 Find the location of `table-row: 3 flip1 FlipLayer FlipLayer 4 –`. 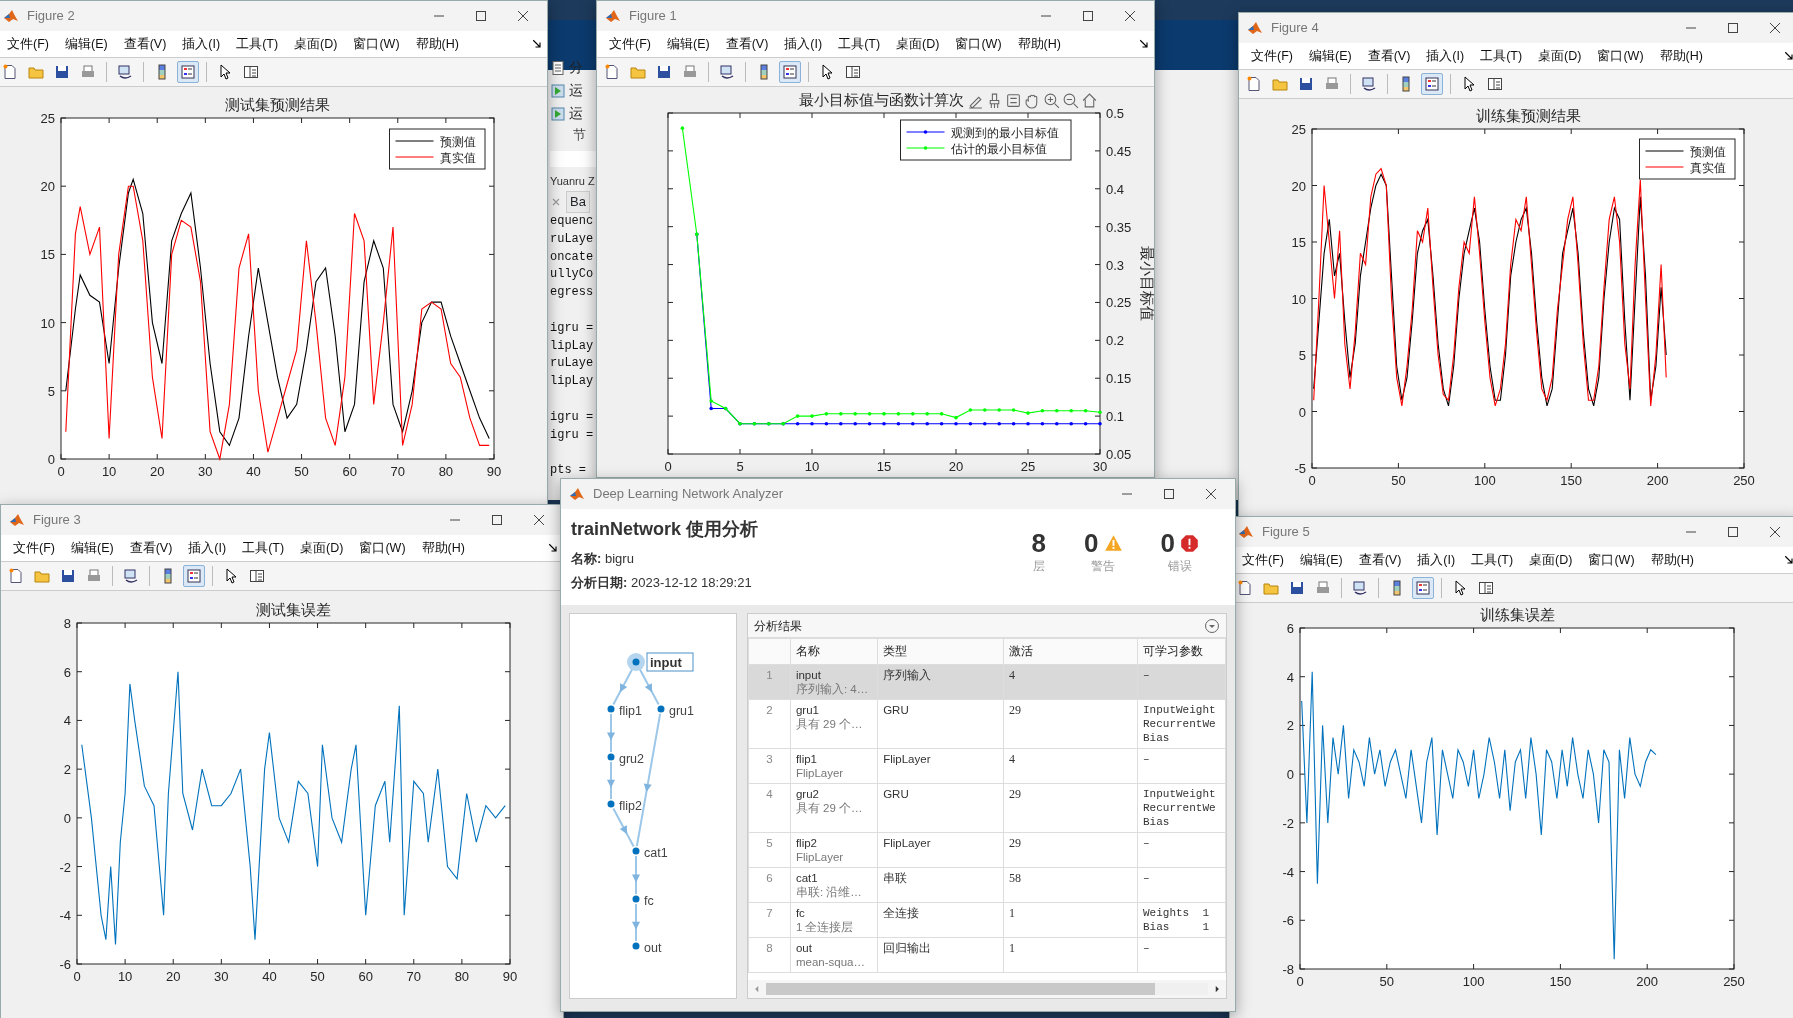

table-row: 3 flip1 FlipLayer FlipLayer 4 – is located at coordinates (987, 766).